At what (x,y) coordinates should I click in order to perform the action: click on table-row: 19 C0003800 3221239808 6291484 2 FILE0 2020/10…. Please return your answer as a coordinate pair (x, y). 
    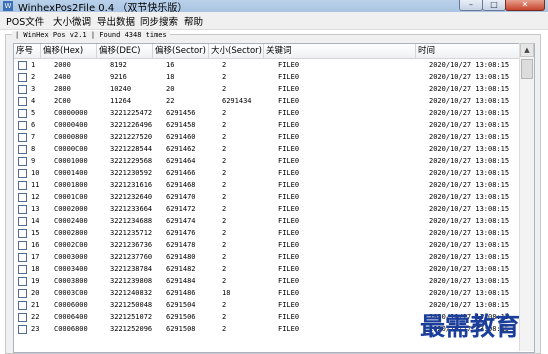
    Looking at the image, I should click on (274, 281).